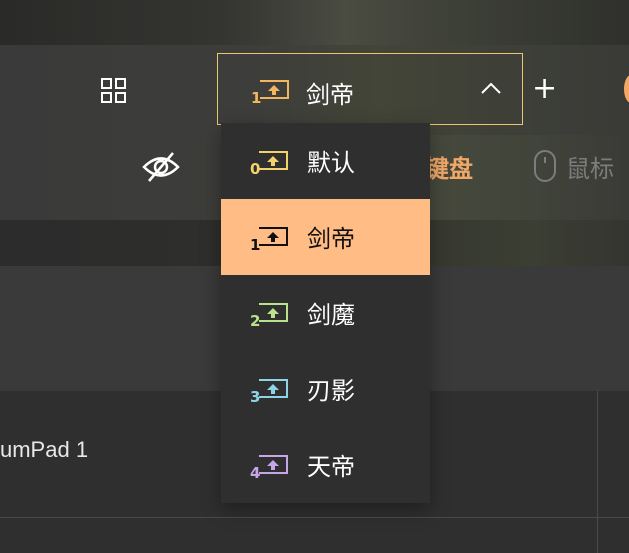 Image resolution: width=629 pixels, height=553 pixels. I want to click on profile-option-label: 默认, so click(331, 163).